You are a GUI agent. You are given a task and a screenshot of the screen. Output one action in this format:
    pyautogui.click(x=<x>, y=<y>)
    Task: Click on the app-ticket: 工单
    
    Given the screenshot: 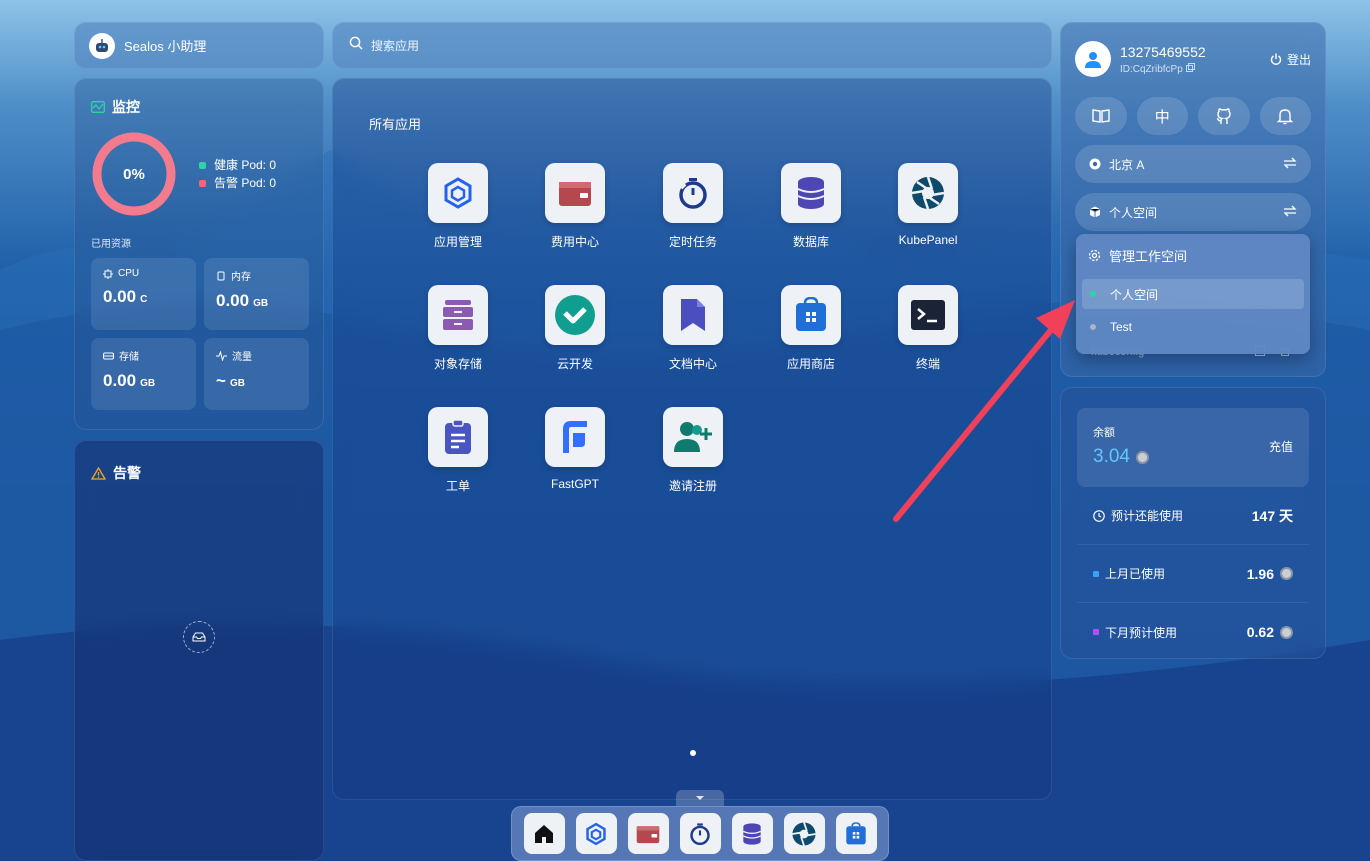 What is the action you would take?
    pyautogui.click(x=458, y=450)
    